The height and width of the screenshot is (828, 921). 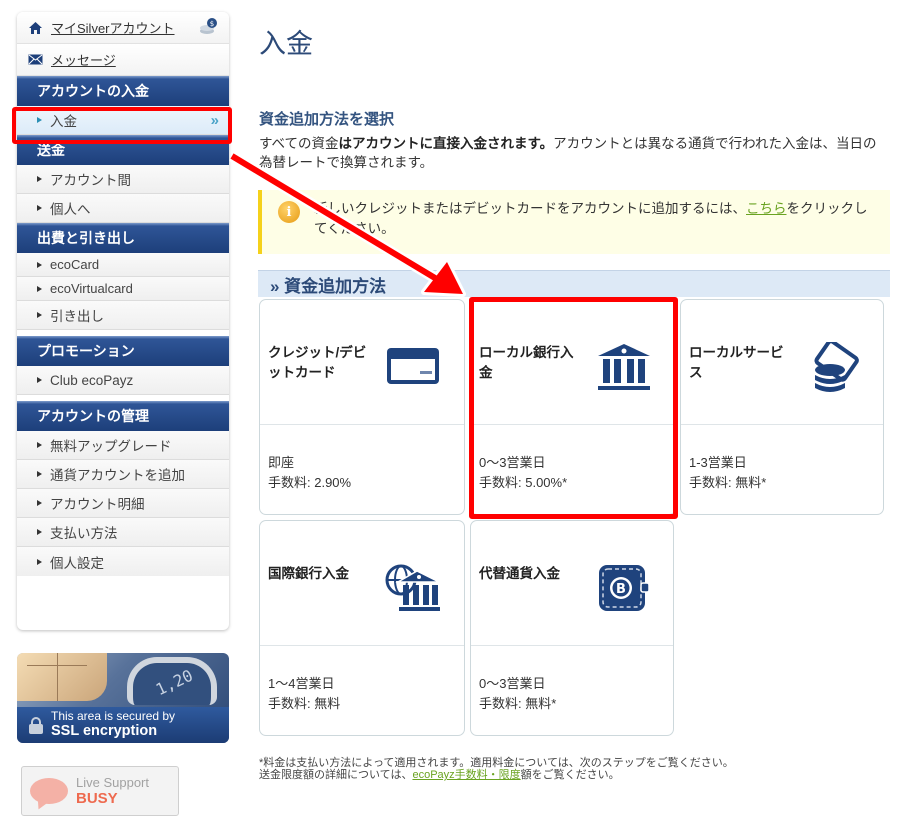 I want to click on method-fee: 手数料: 5.00%*, so click(x=523, y=482).